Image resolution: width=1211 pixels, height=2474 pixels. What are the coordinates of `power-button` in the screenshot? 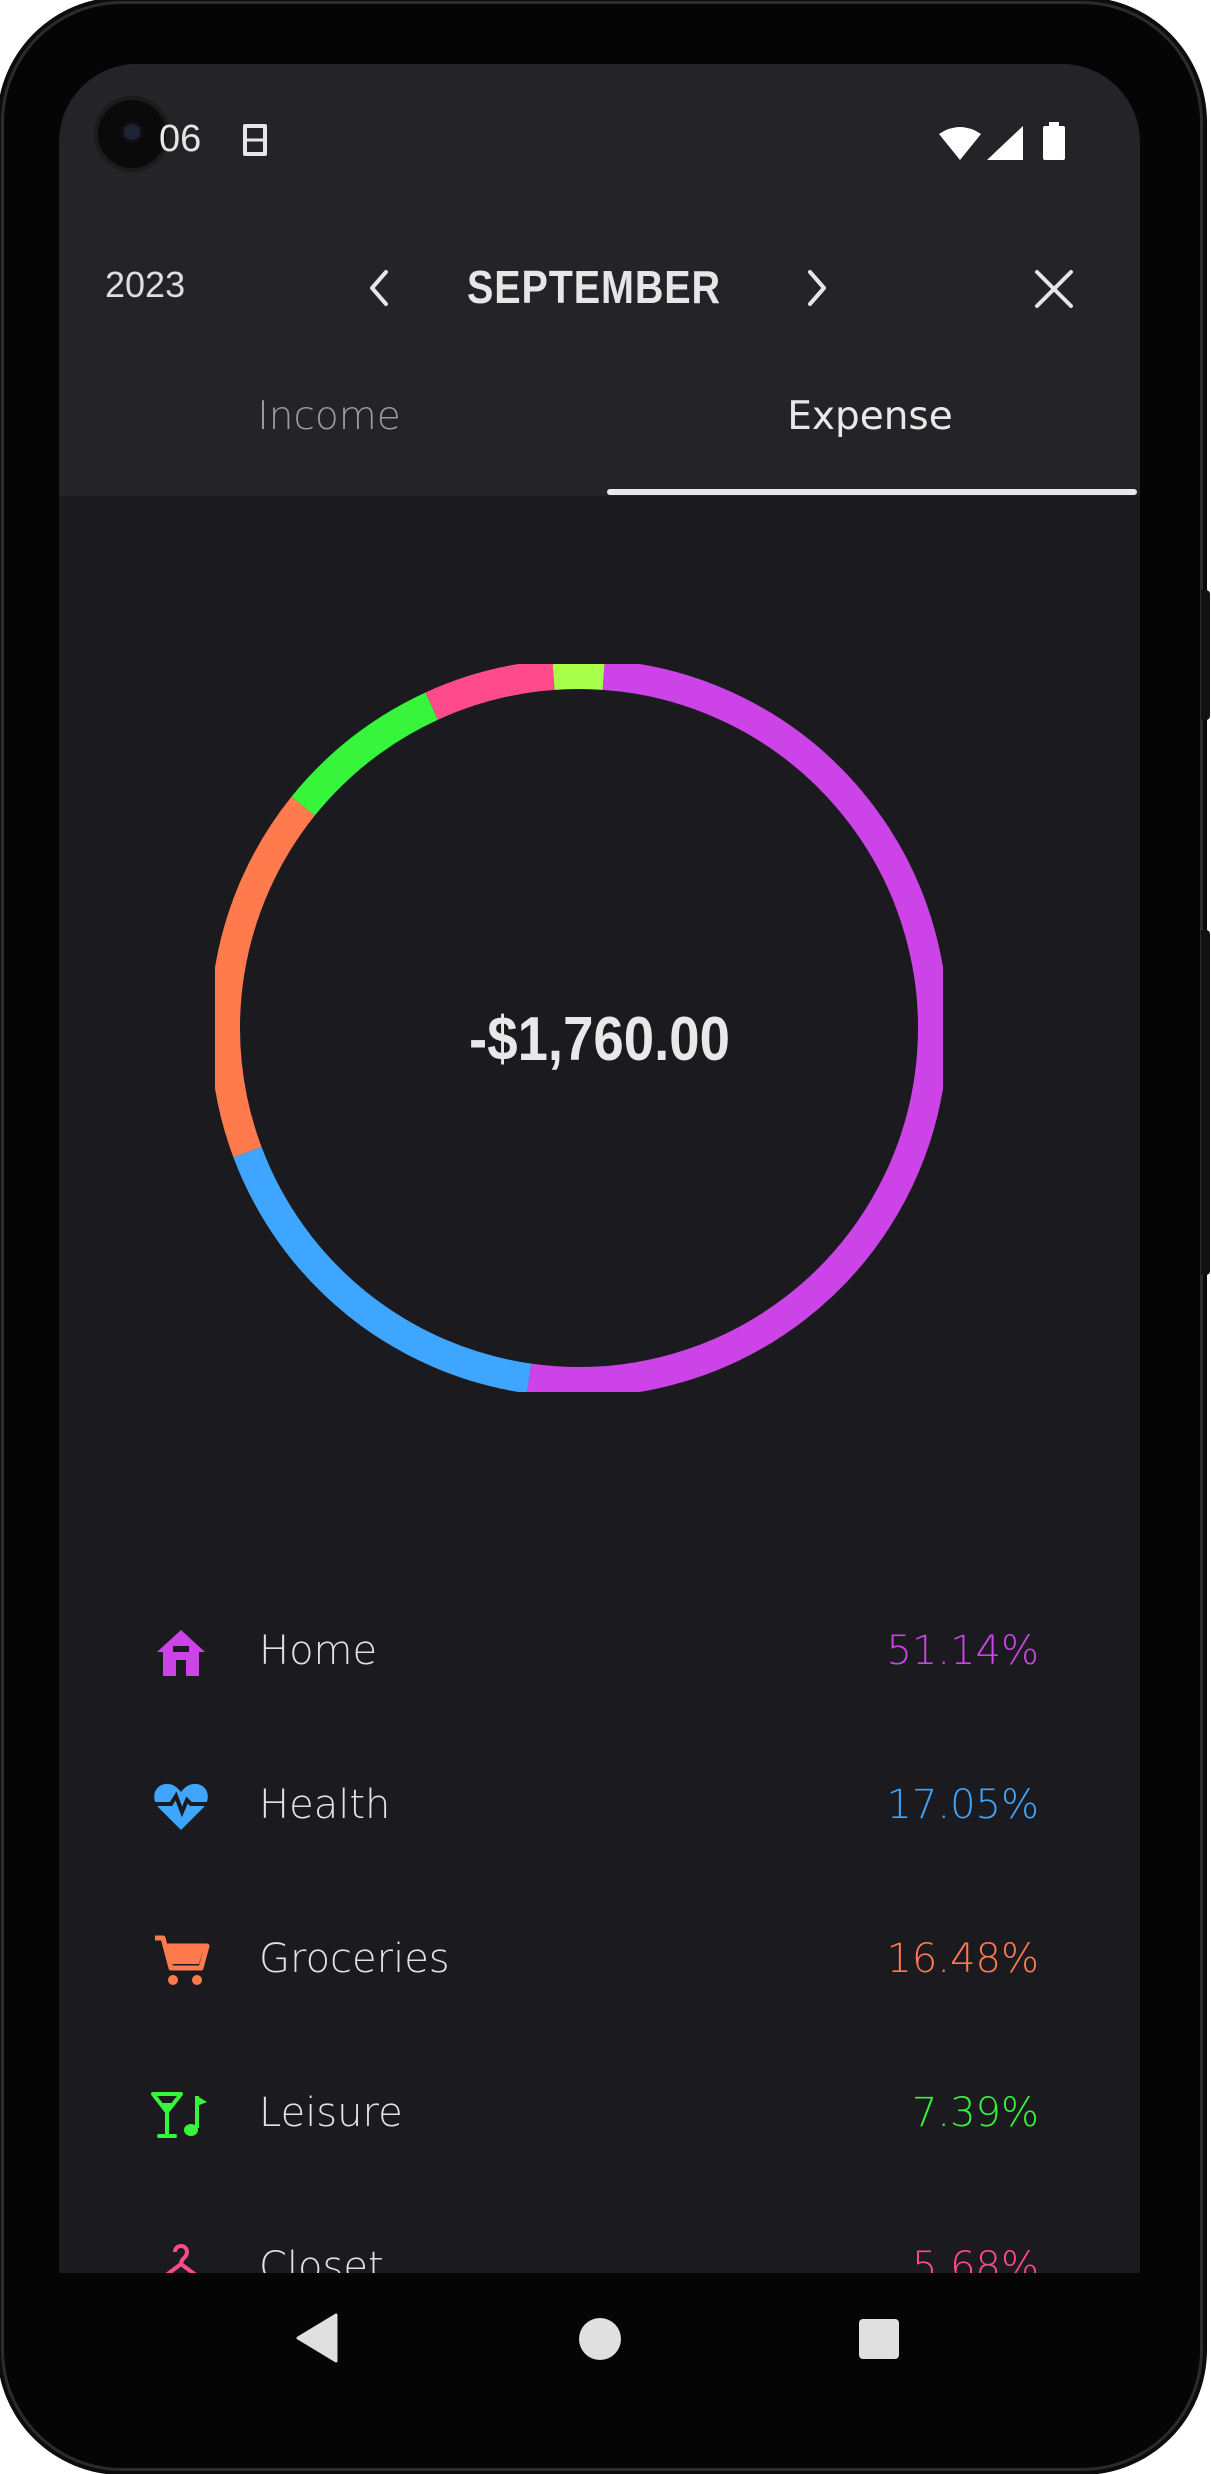 It's located at (1205, 1102).